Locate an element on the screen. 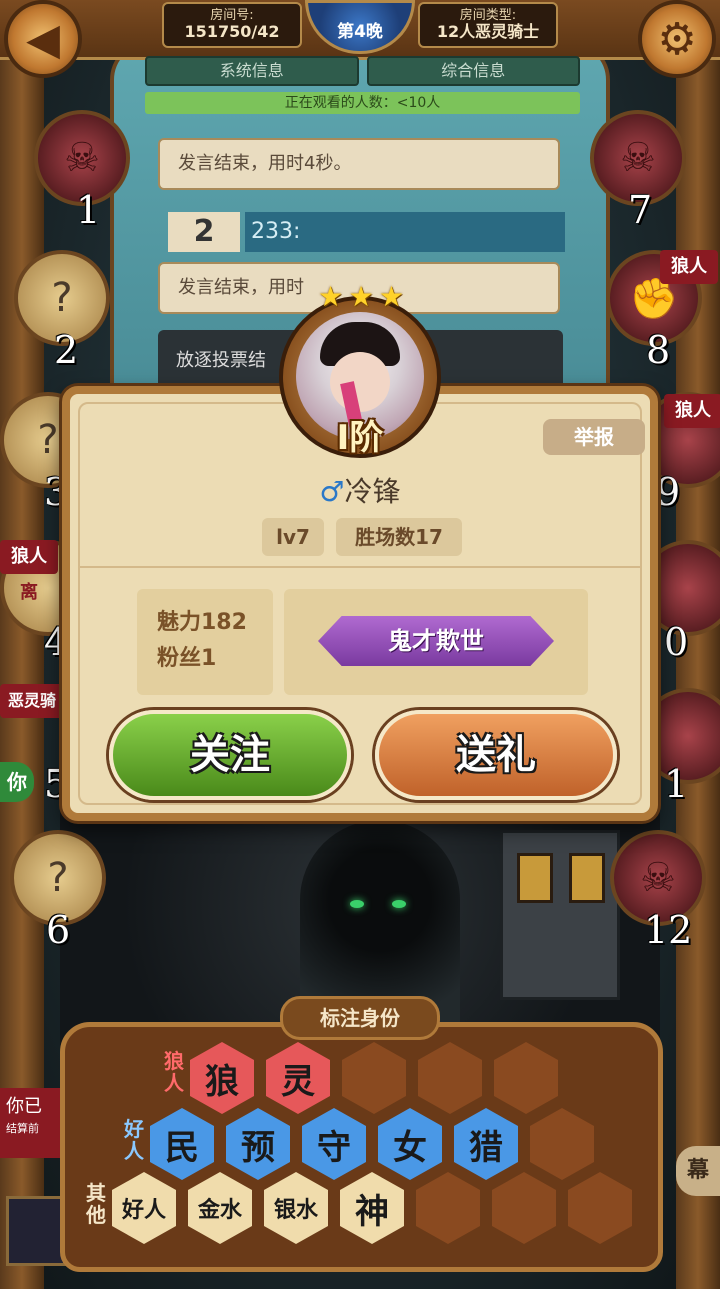 The image size is (720, 1289). level-badge: lv7 is located at coordinates (293, 537).